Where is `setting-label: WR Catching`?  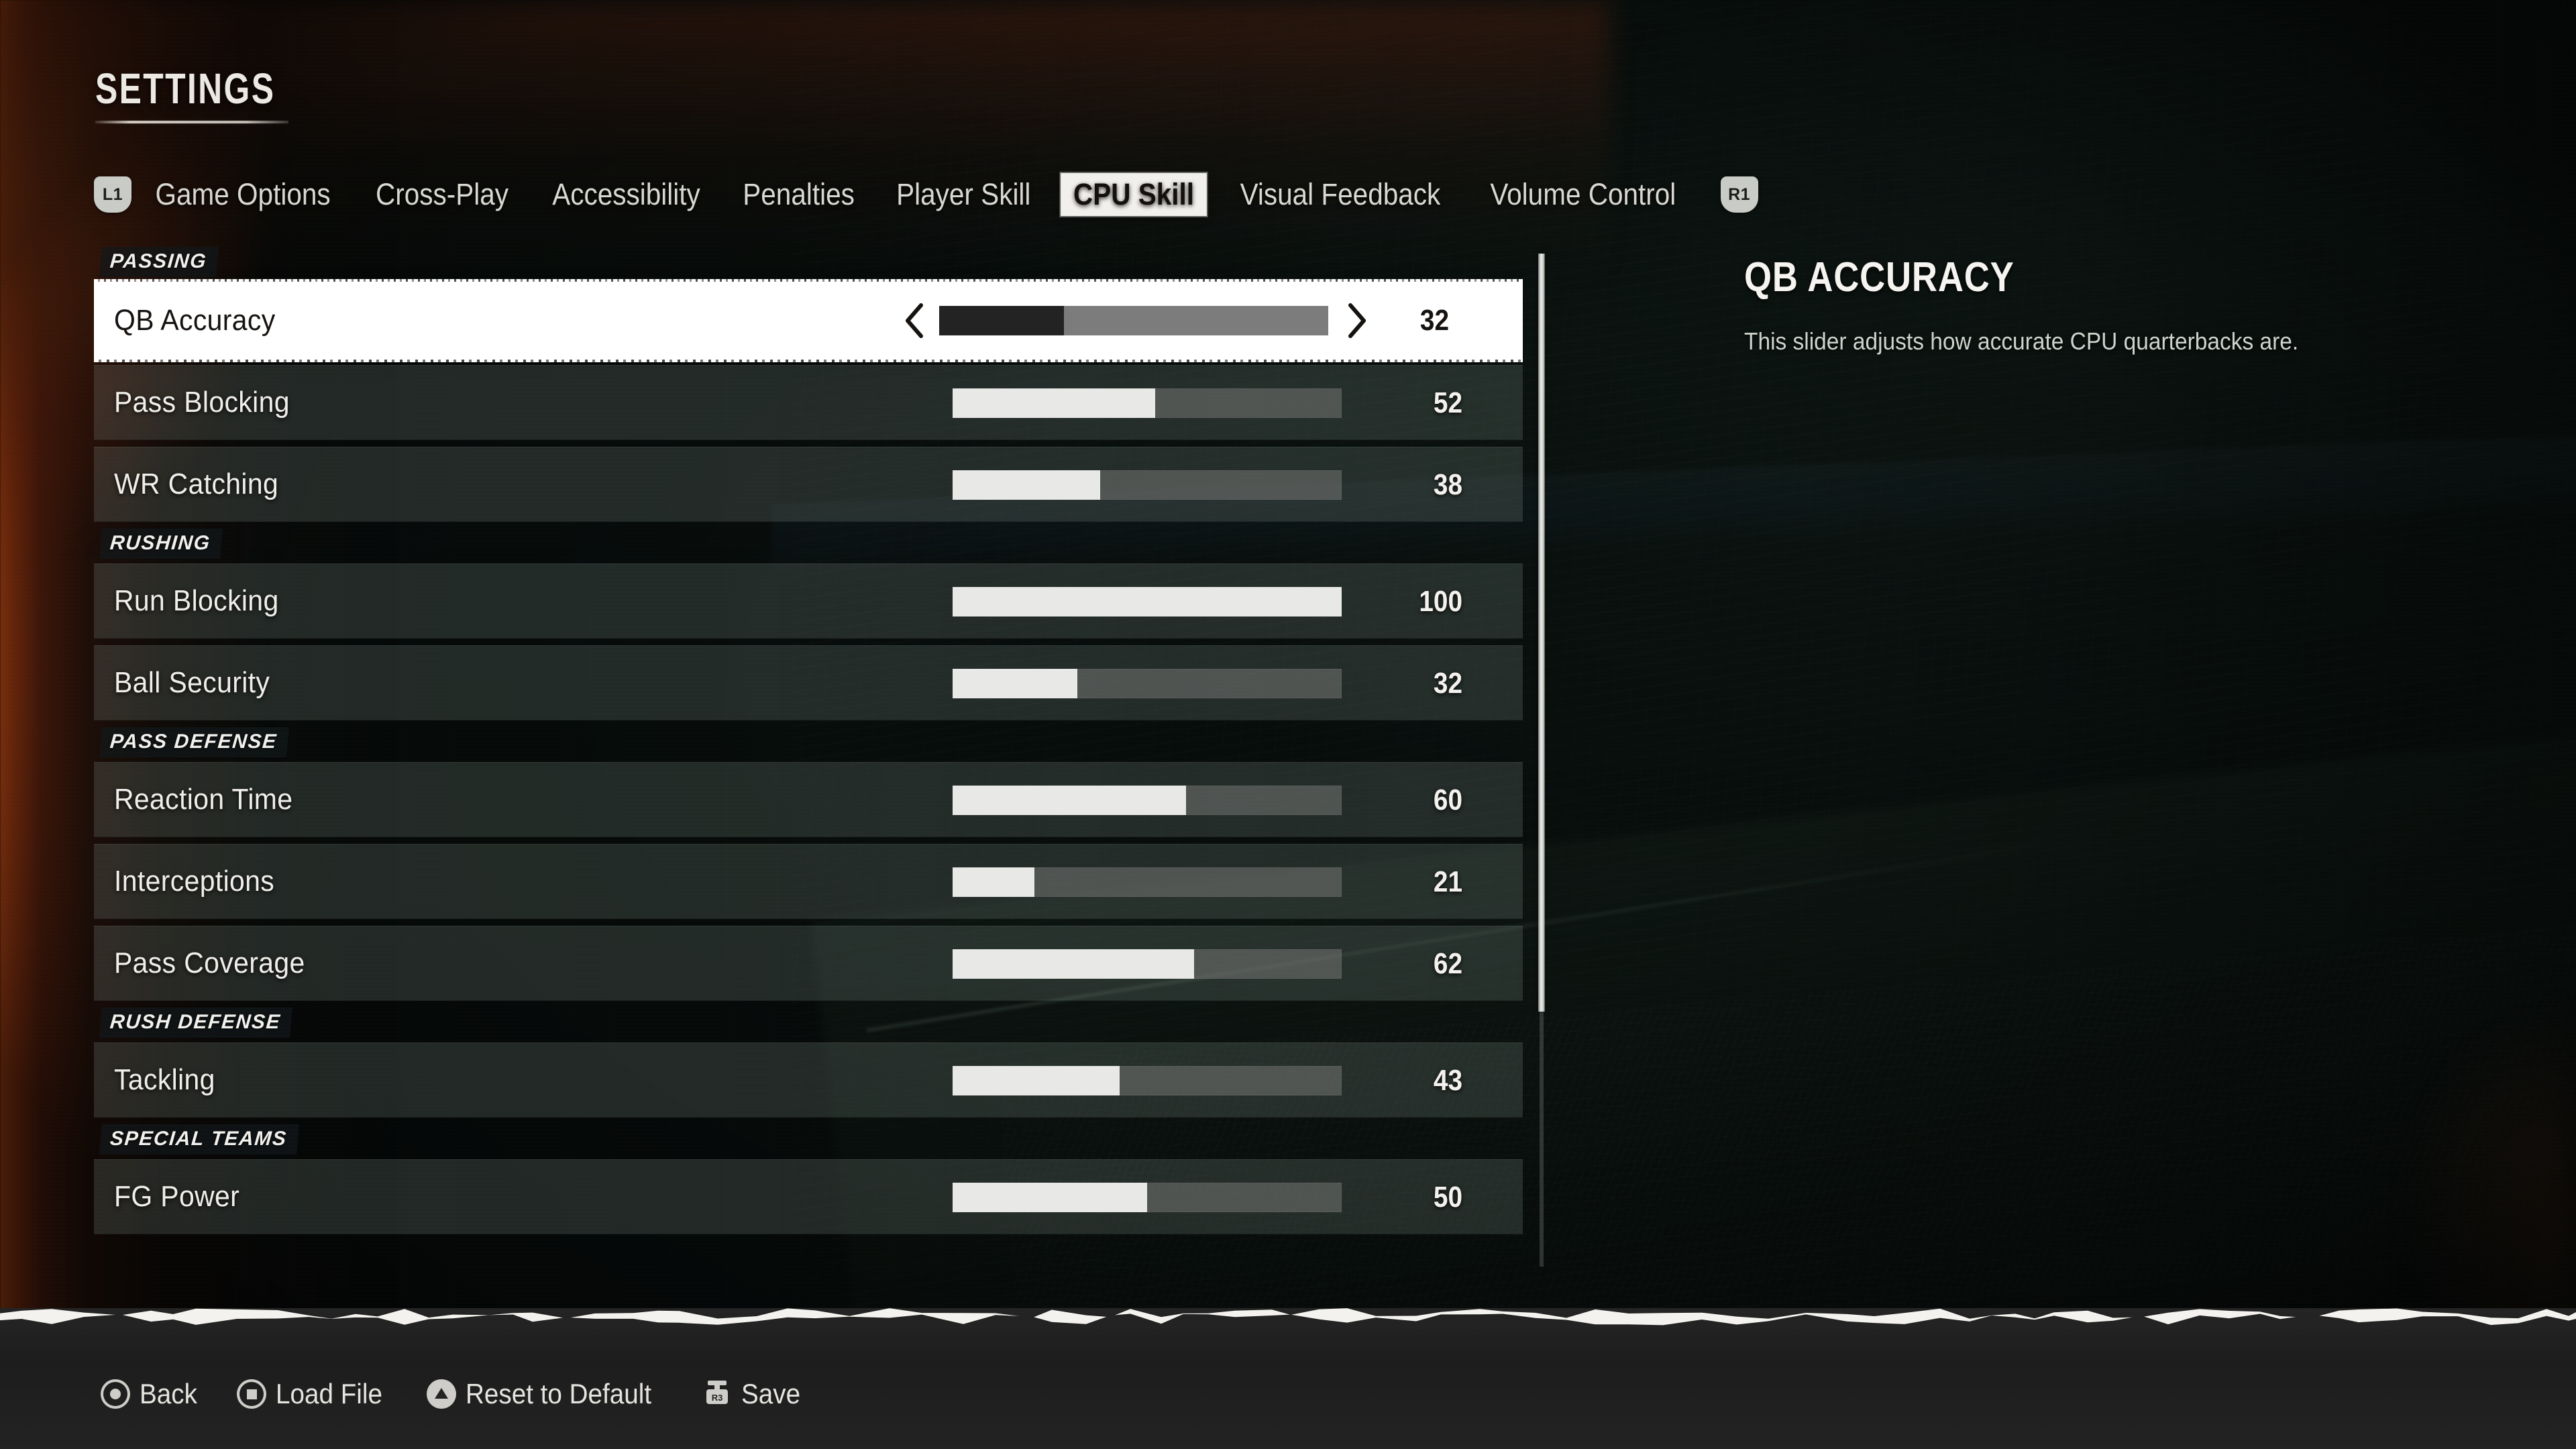 setting-label: WR Catching is located at coordinates (196, 484).